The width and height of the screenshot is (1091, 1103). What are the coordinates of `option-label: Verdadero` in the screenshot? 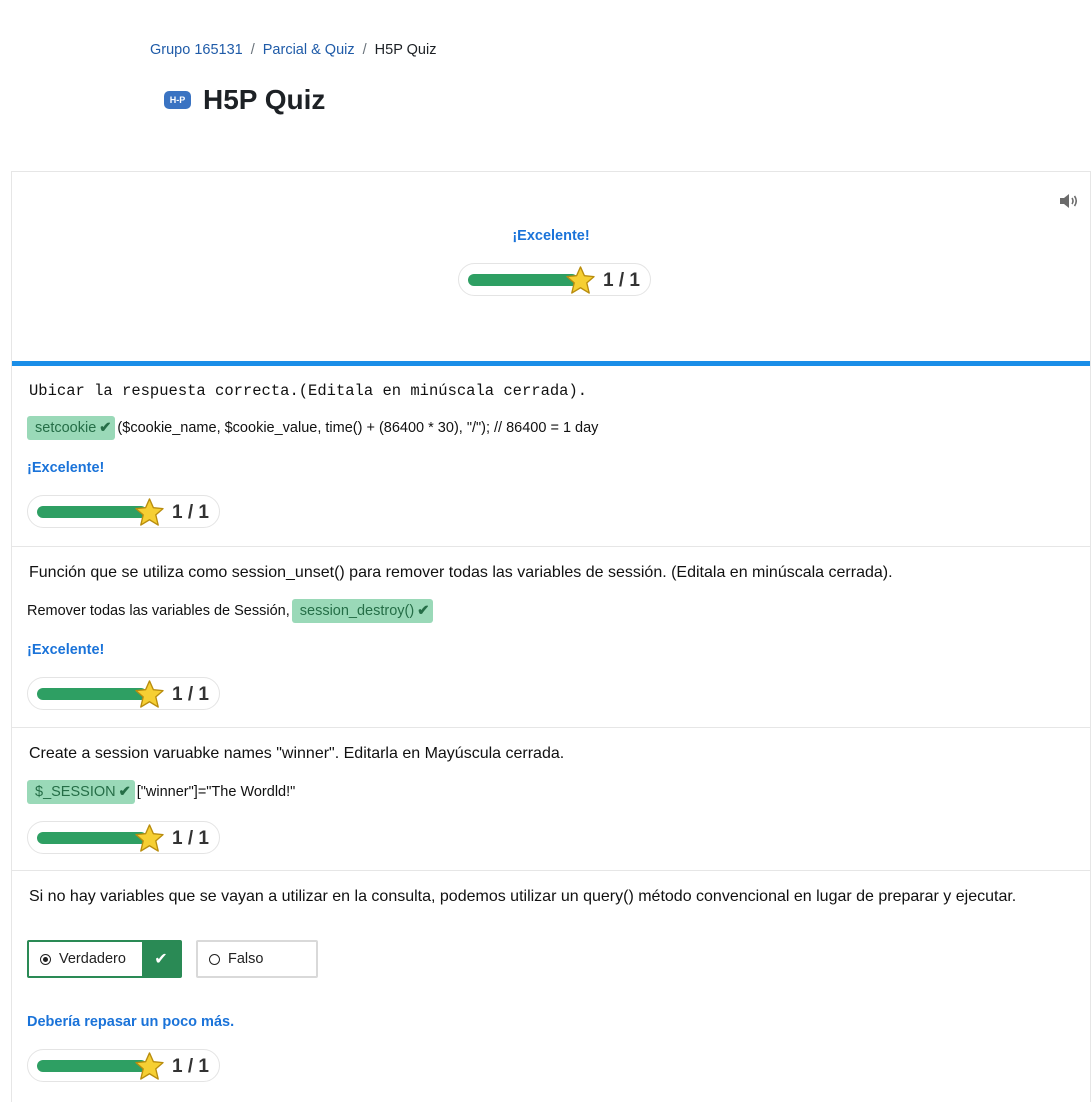 It's located at (92, 959).